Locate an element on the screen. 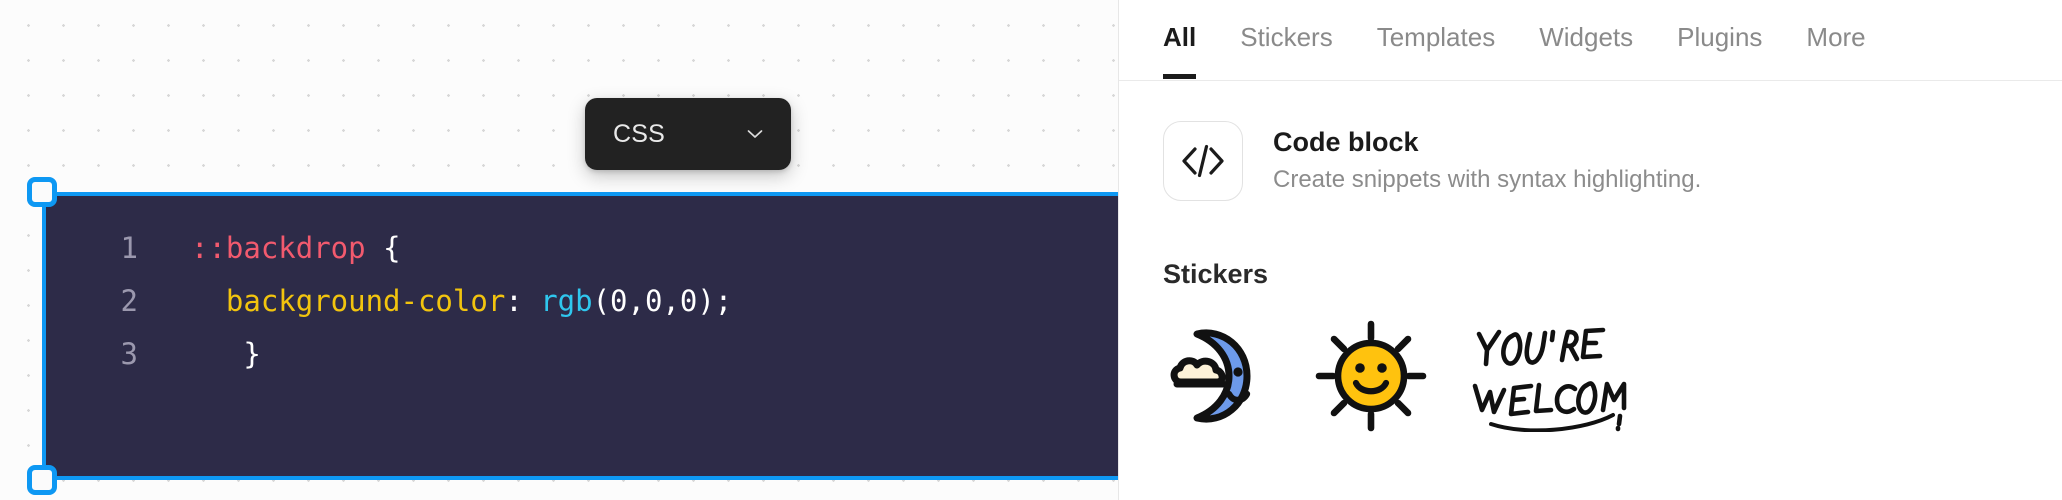  css-closing-brace-token: } is located at coordinates (252, 354).